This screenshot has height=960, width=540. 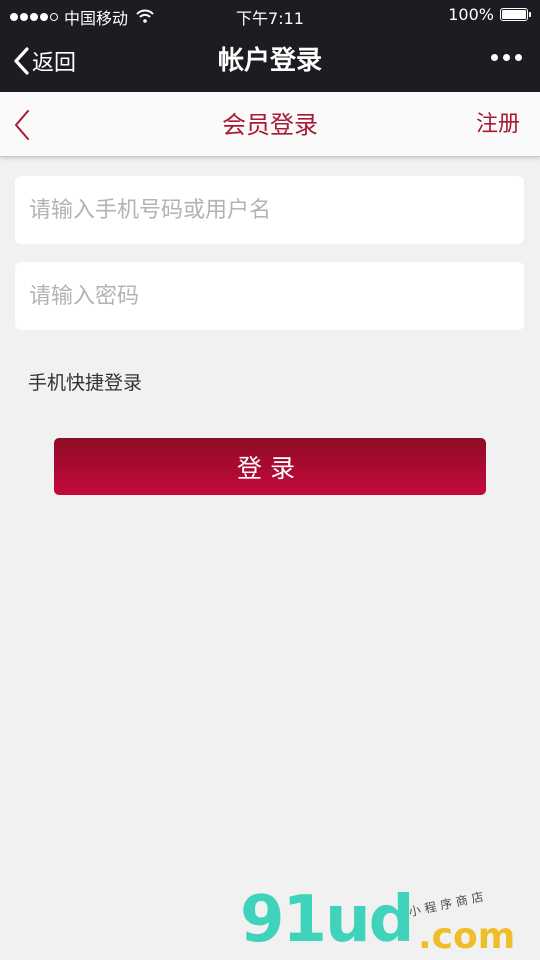 What do you see at coordinates (270, 15) in the screenshot?
I see `status-bar: 中国移动 下午7:11 100%` at bounding box center [270, 15].